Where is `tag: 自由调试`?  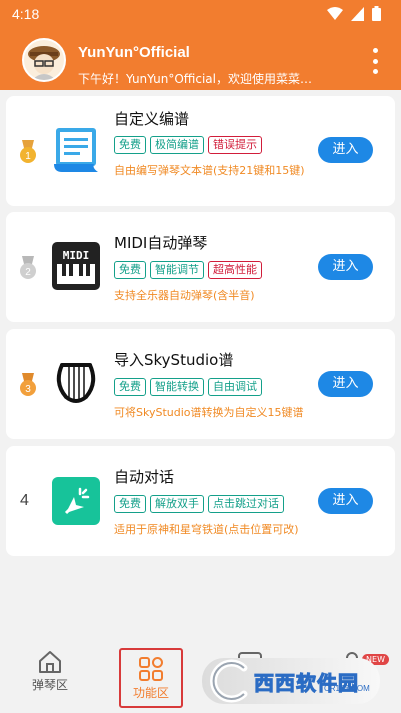
tag: 自由调试 is located at coordinates (235, 387).